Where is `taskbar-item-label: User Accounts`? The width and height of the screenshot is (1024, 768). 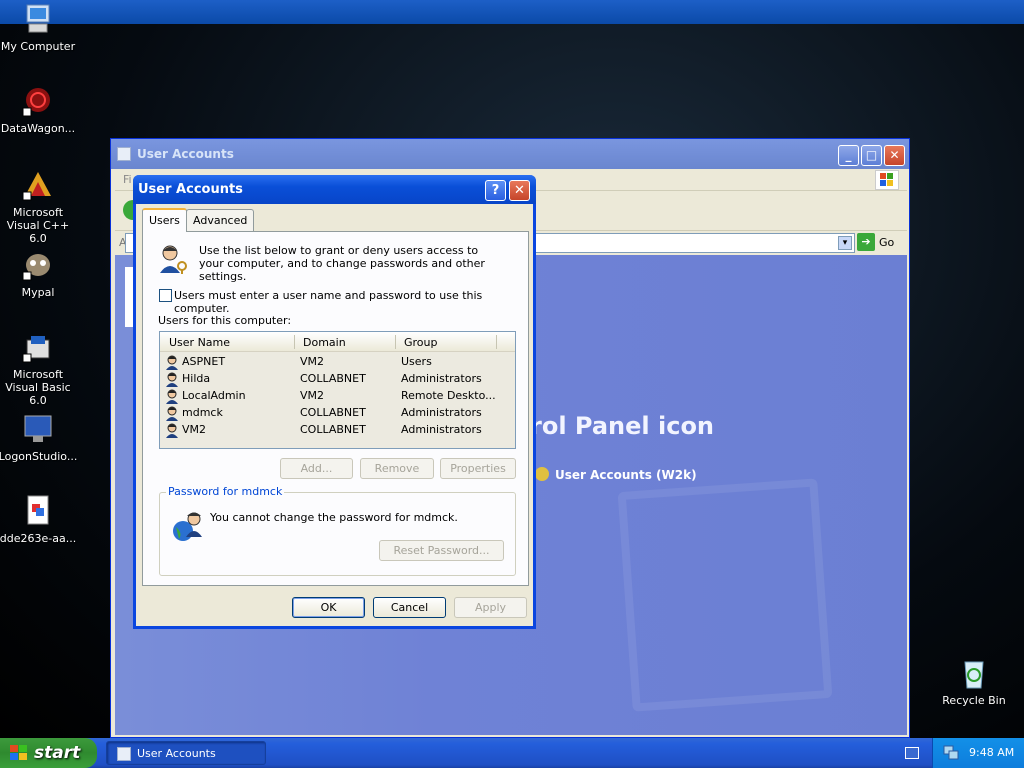
taskbar-item-label: User Accounts is located at coordinates (176, 753).